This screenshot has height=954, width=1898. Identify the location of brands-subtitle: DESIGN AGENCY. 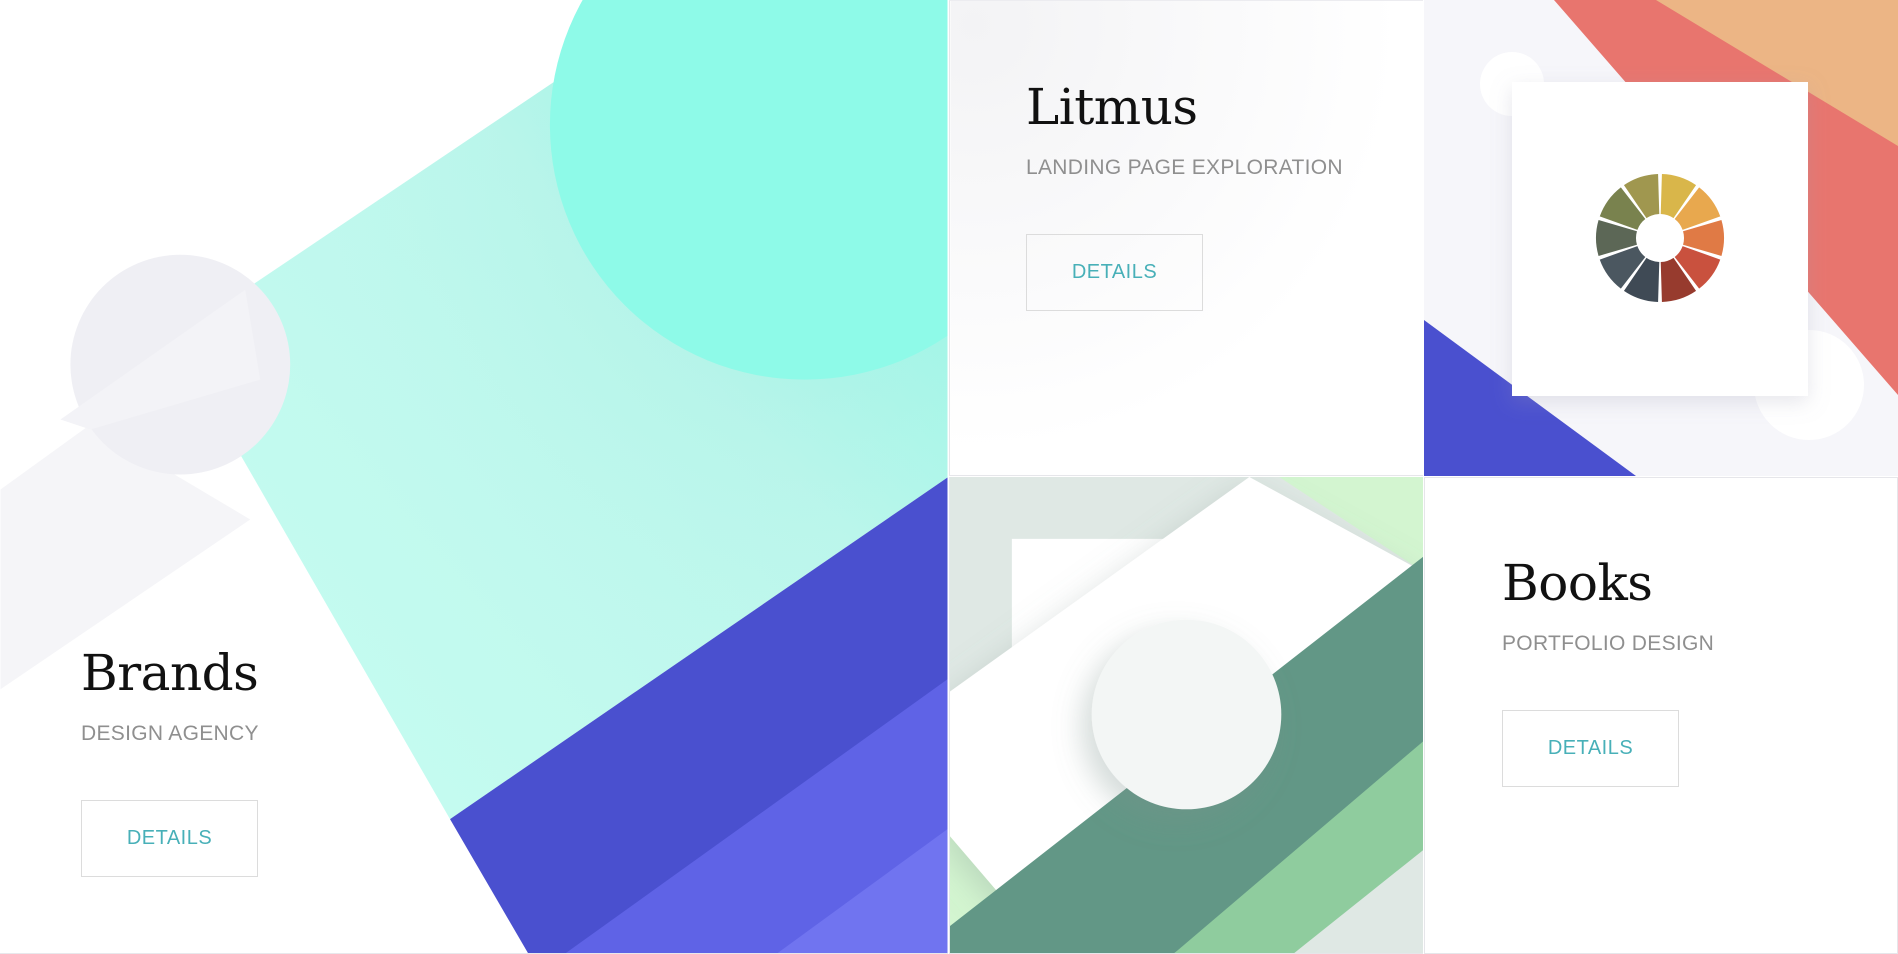
(170, 733).